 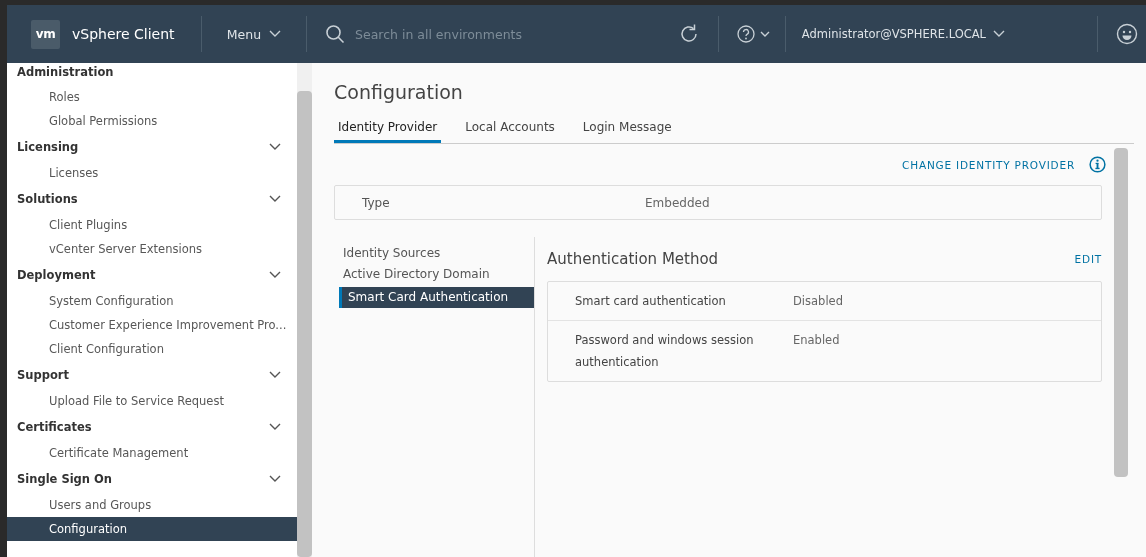 What do you see at coordinates (152, 147) in the screenshot?
I see `sidebar-group-header: Licensing` at bounding box center [152, 147].